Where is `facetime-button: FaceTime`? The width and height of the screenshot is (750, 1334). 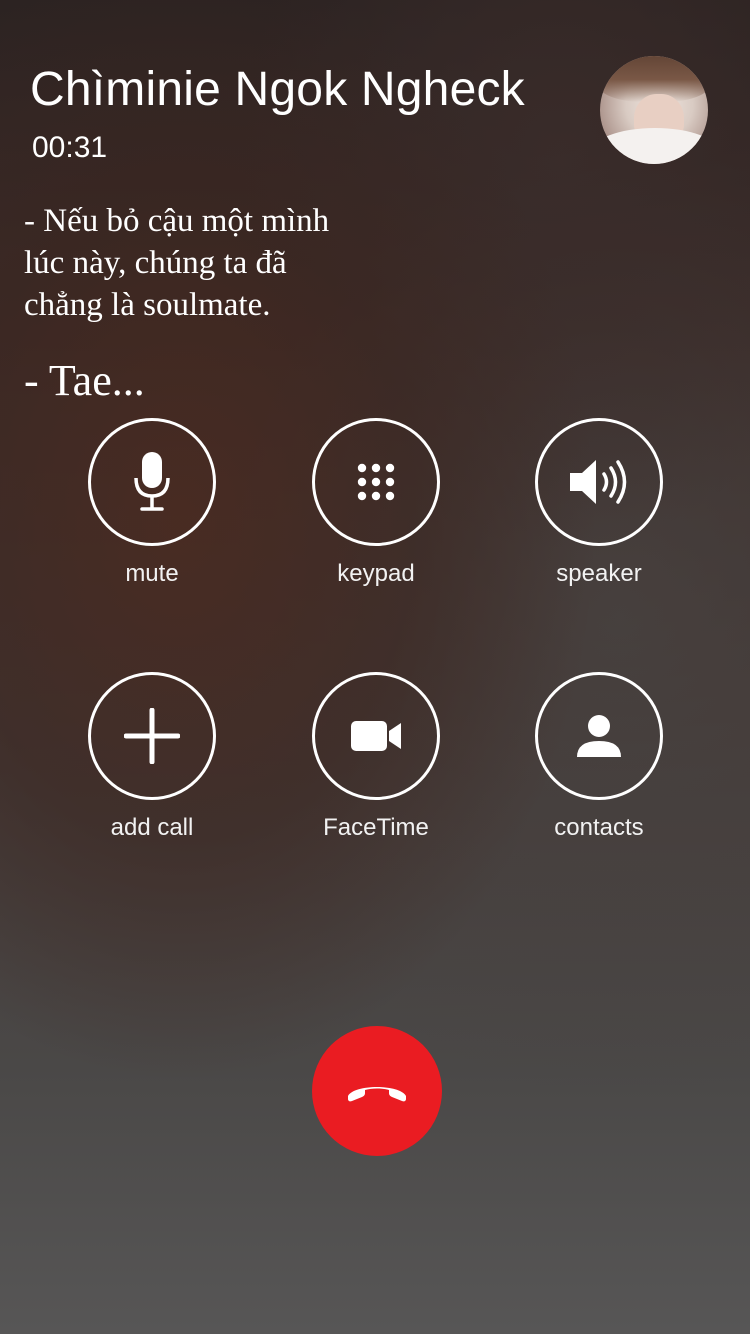
facetime-button: FaceTime is located at coordinates (376, 757).